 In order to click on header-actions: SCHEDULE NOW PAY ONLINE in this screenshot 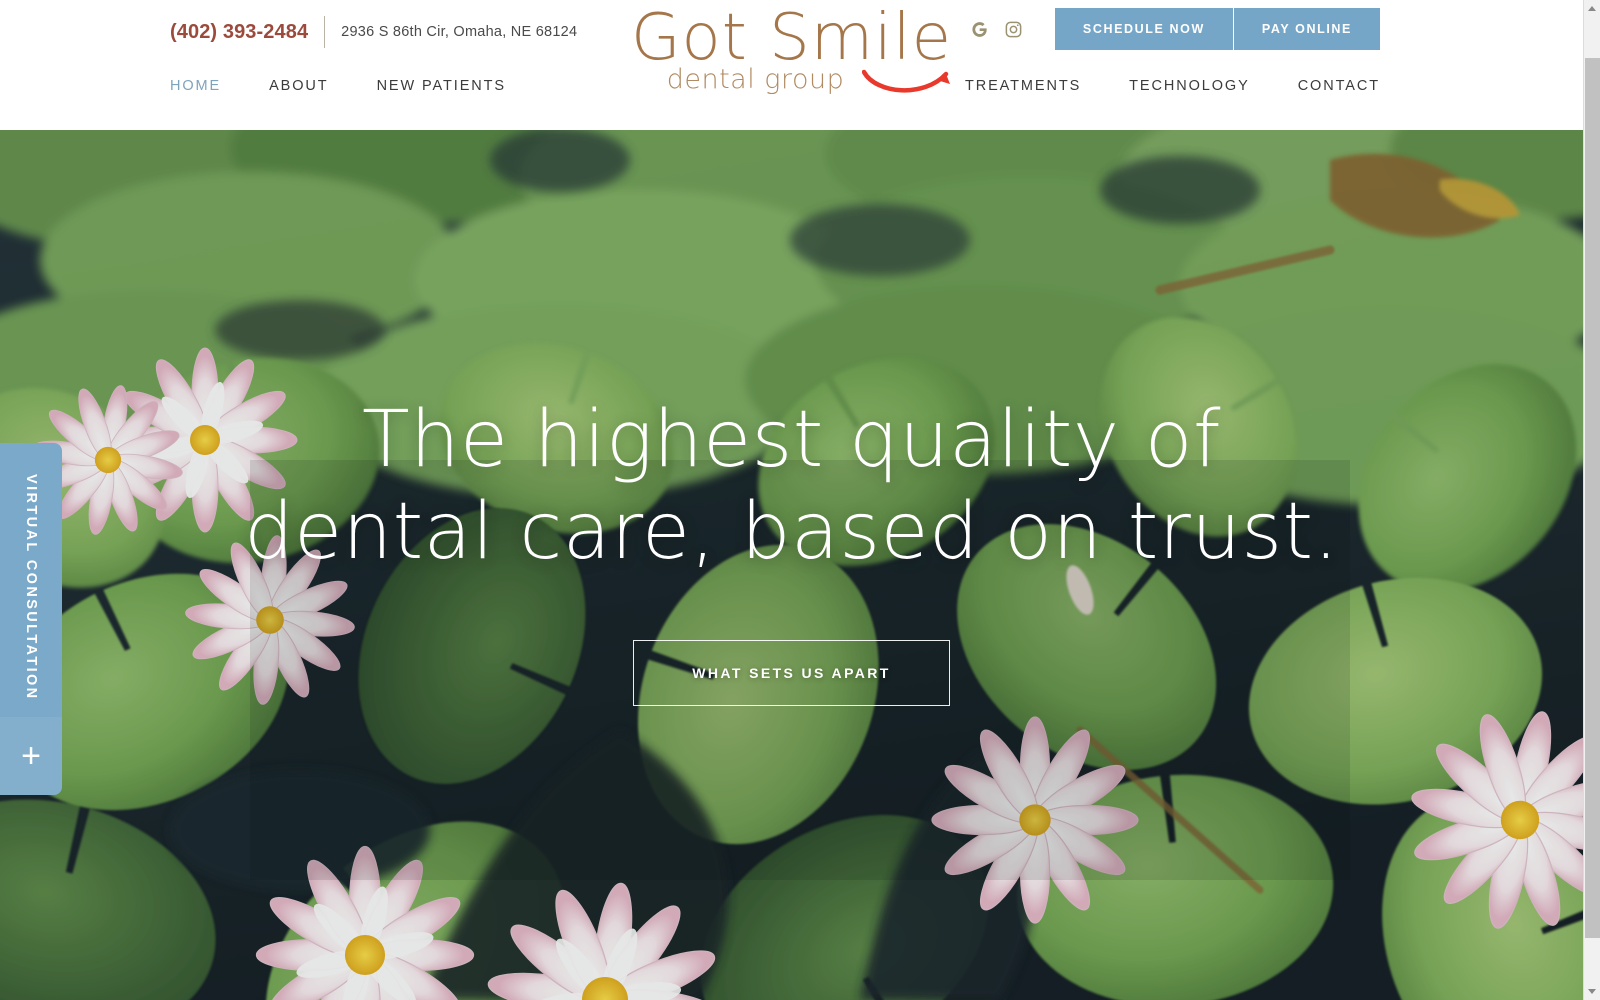, I will do `click(1174, 29)`.